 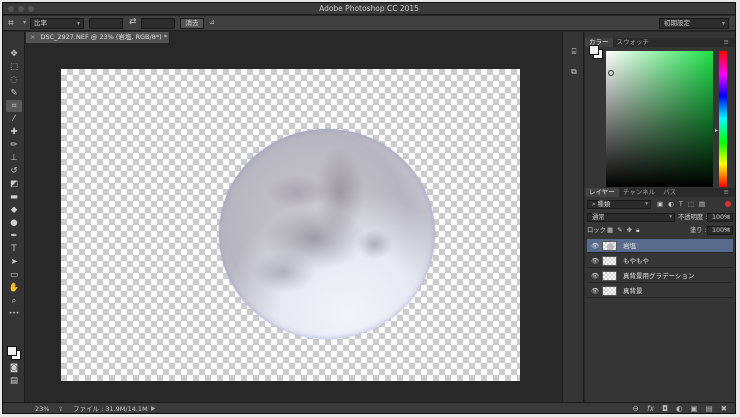 I want to click on file-info: ファイル : 31.9M/14.1M, so click(x=110, y=409).